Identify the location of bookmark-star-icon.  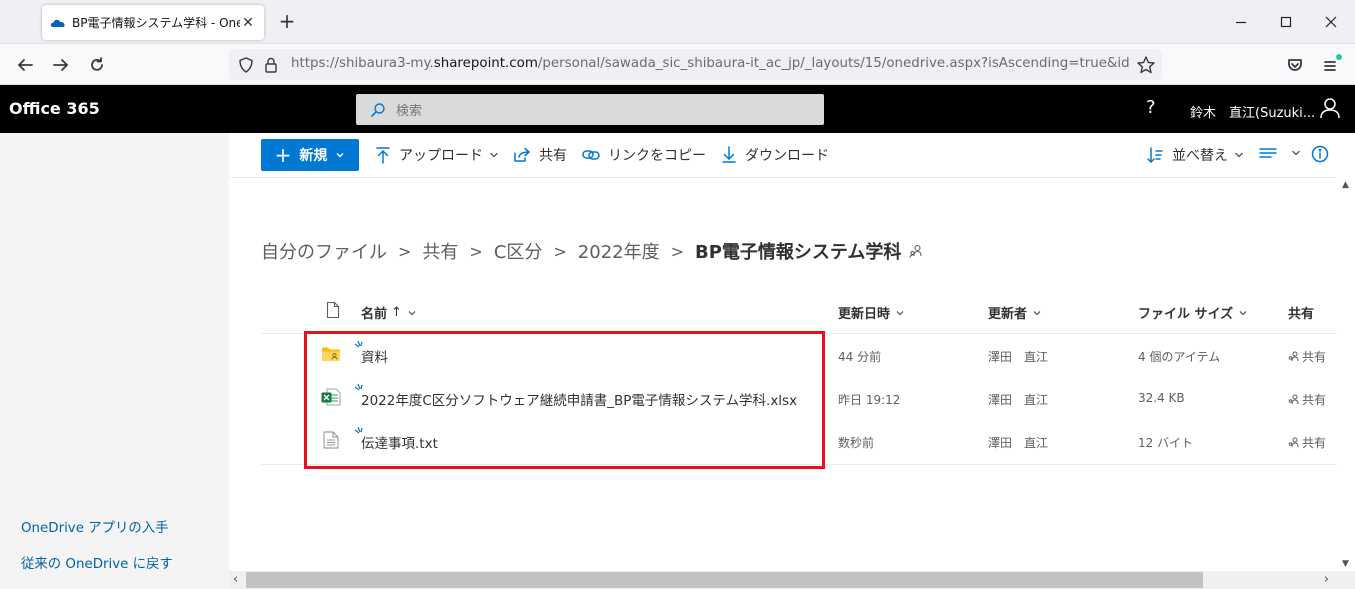
(1146, 65).